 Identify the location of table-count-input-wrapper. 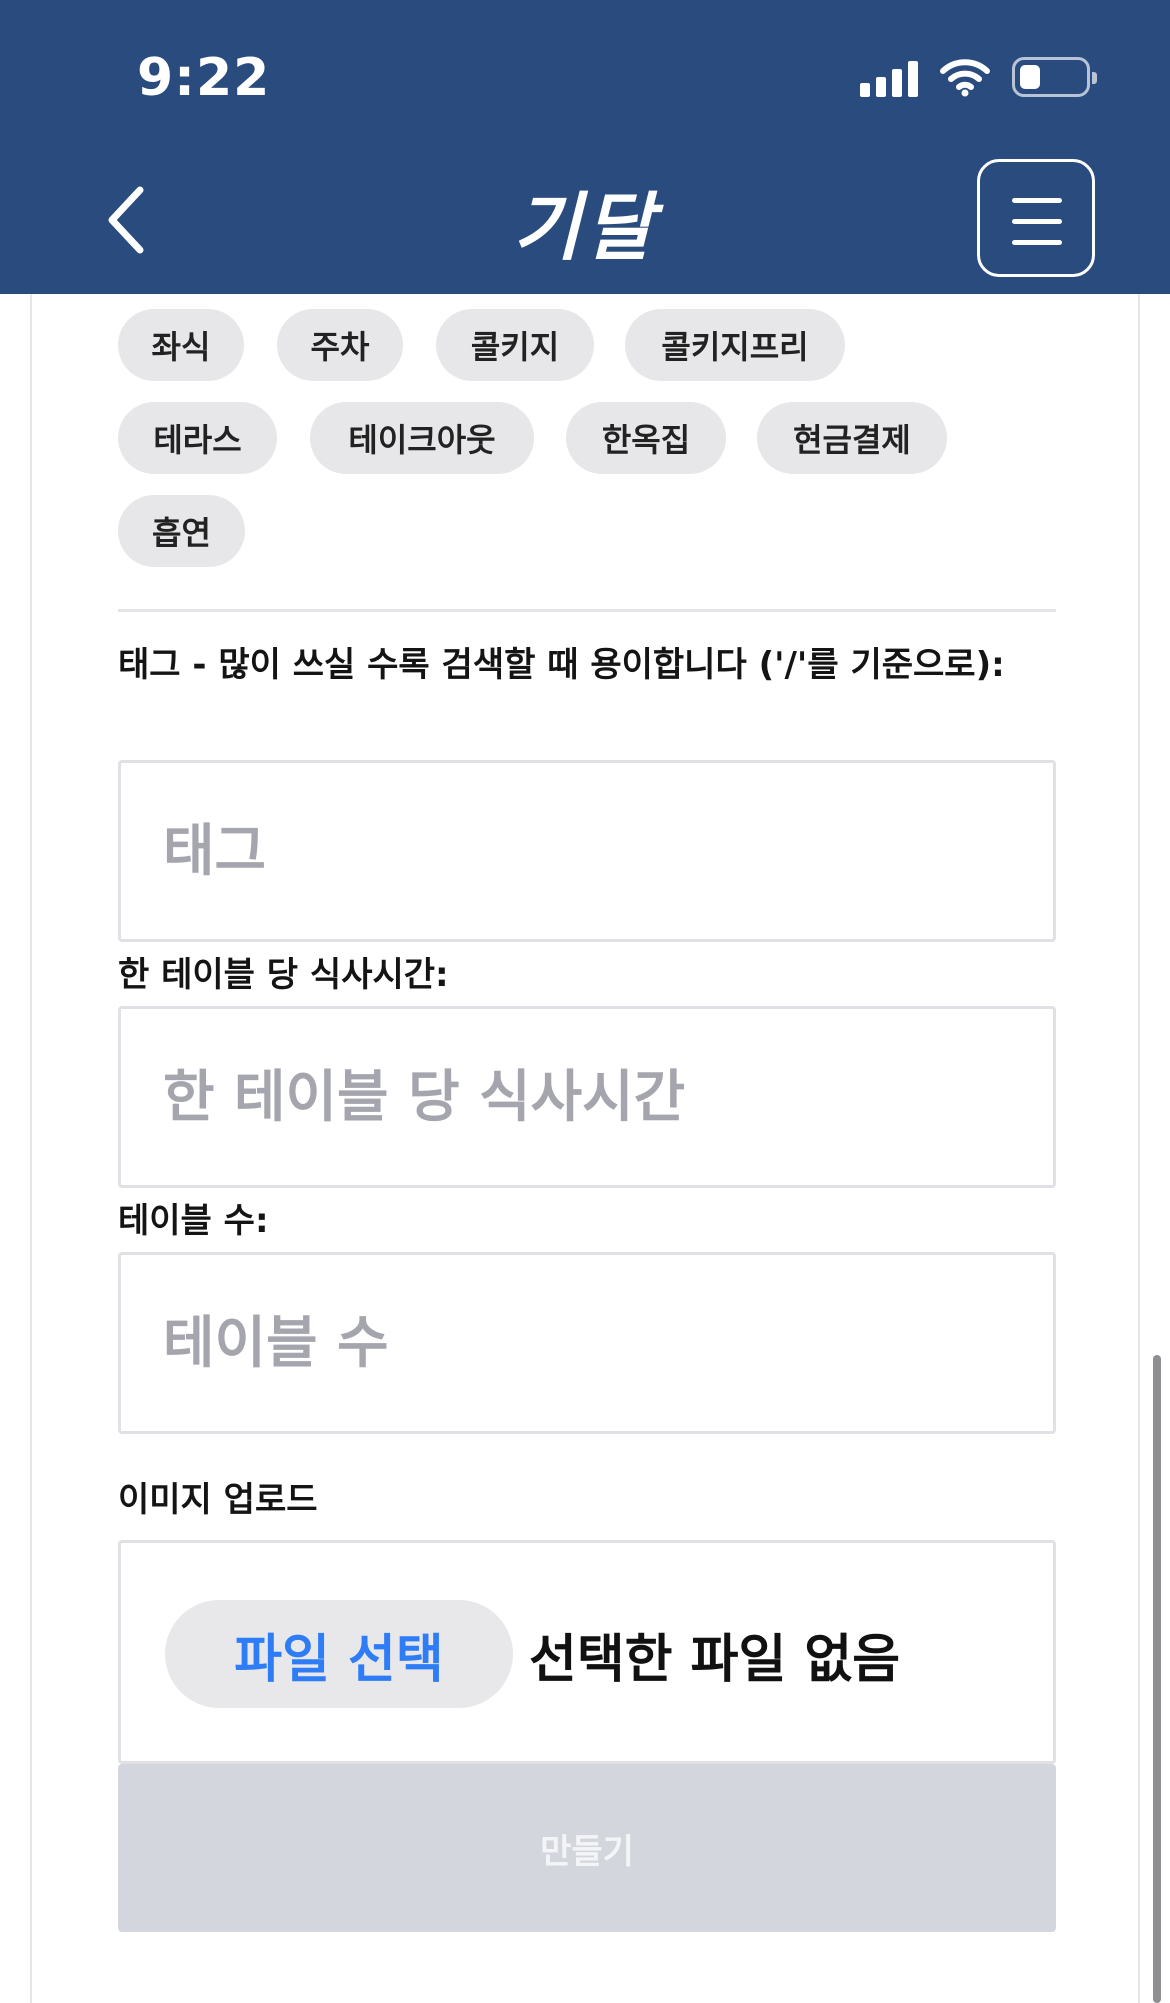
(587, 1343).